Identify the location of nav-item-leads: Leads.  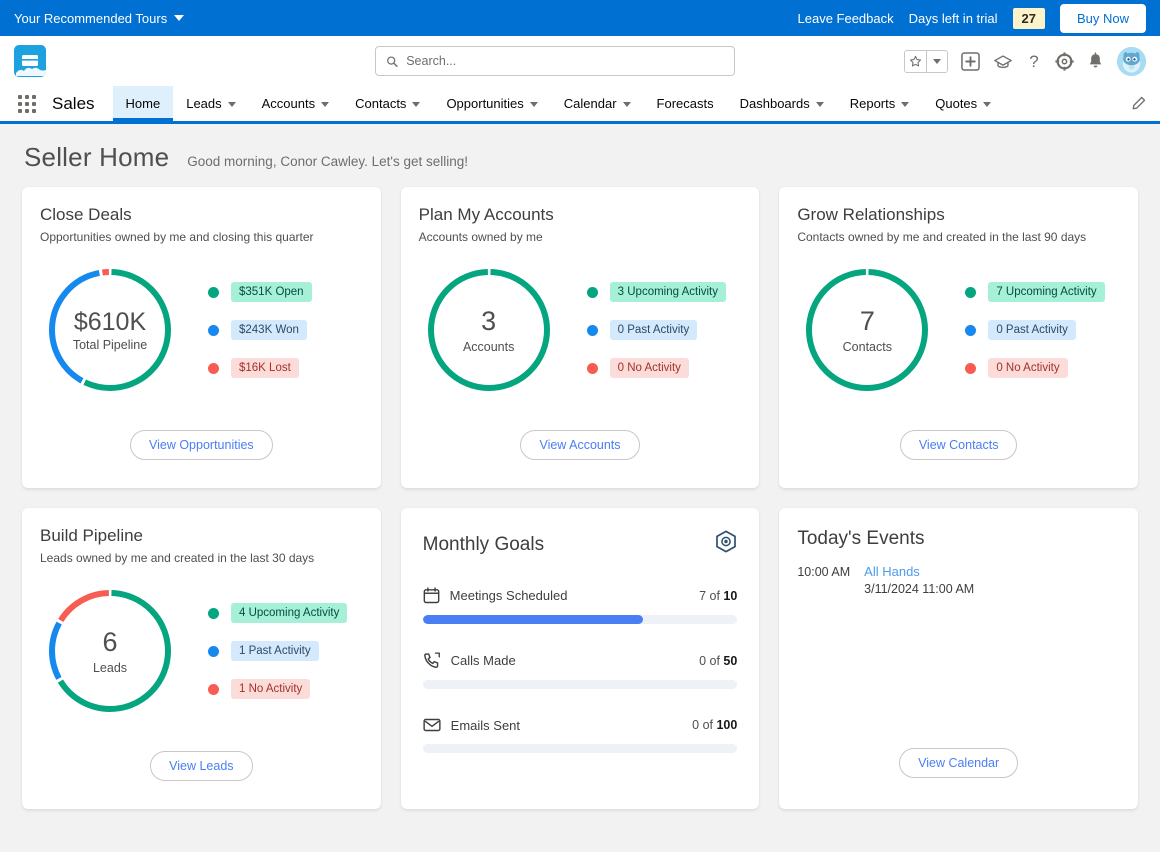
(210, 103).